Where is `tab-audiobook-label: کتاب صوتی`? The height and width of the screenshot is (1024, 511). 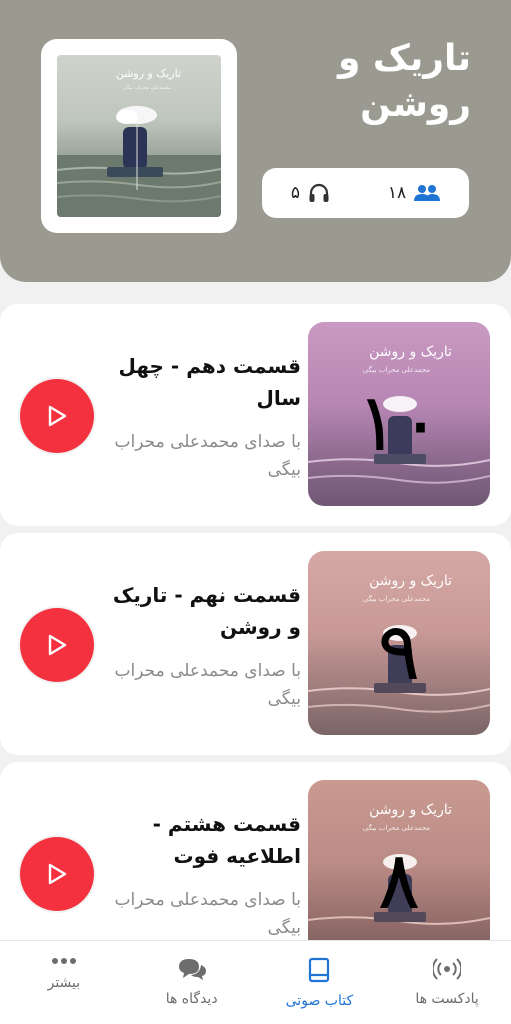 tab-audiobook-label: کتاب صوتی is located at coordinates (319, 1001).